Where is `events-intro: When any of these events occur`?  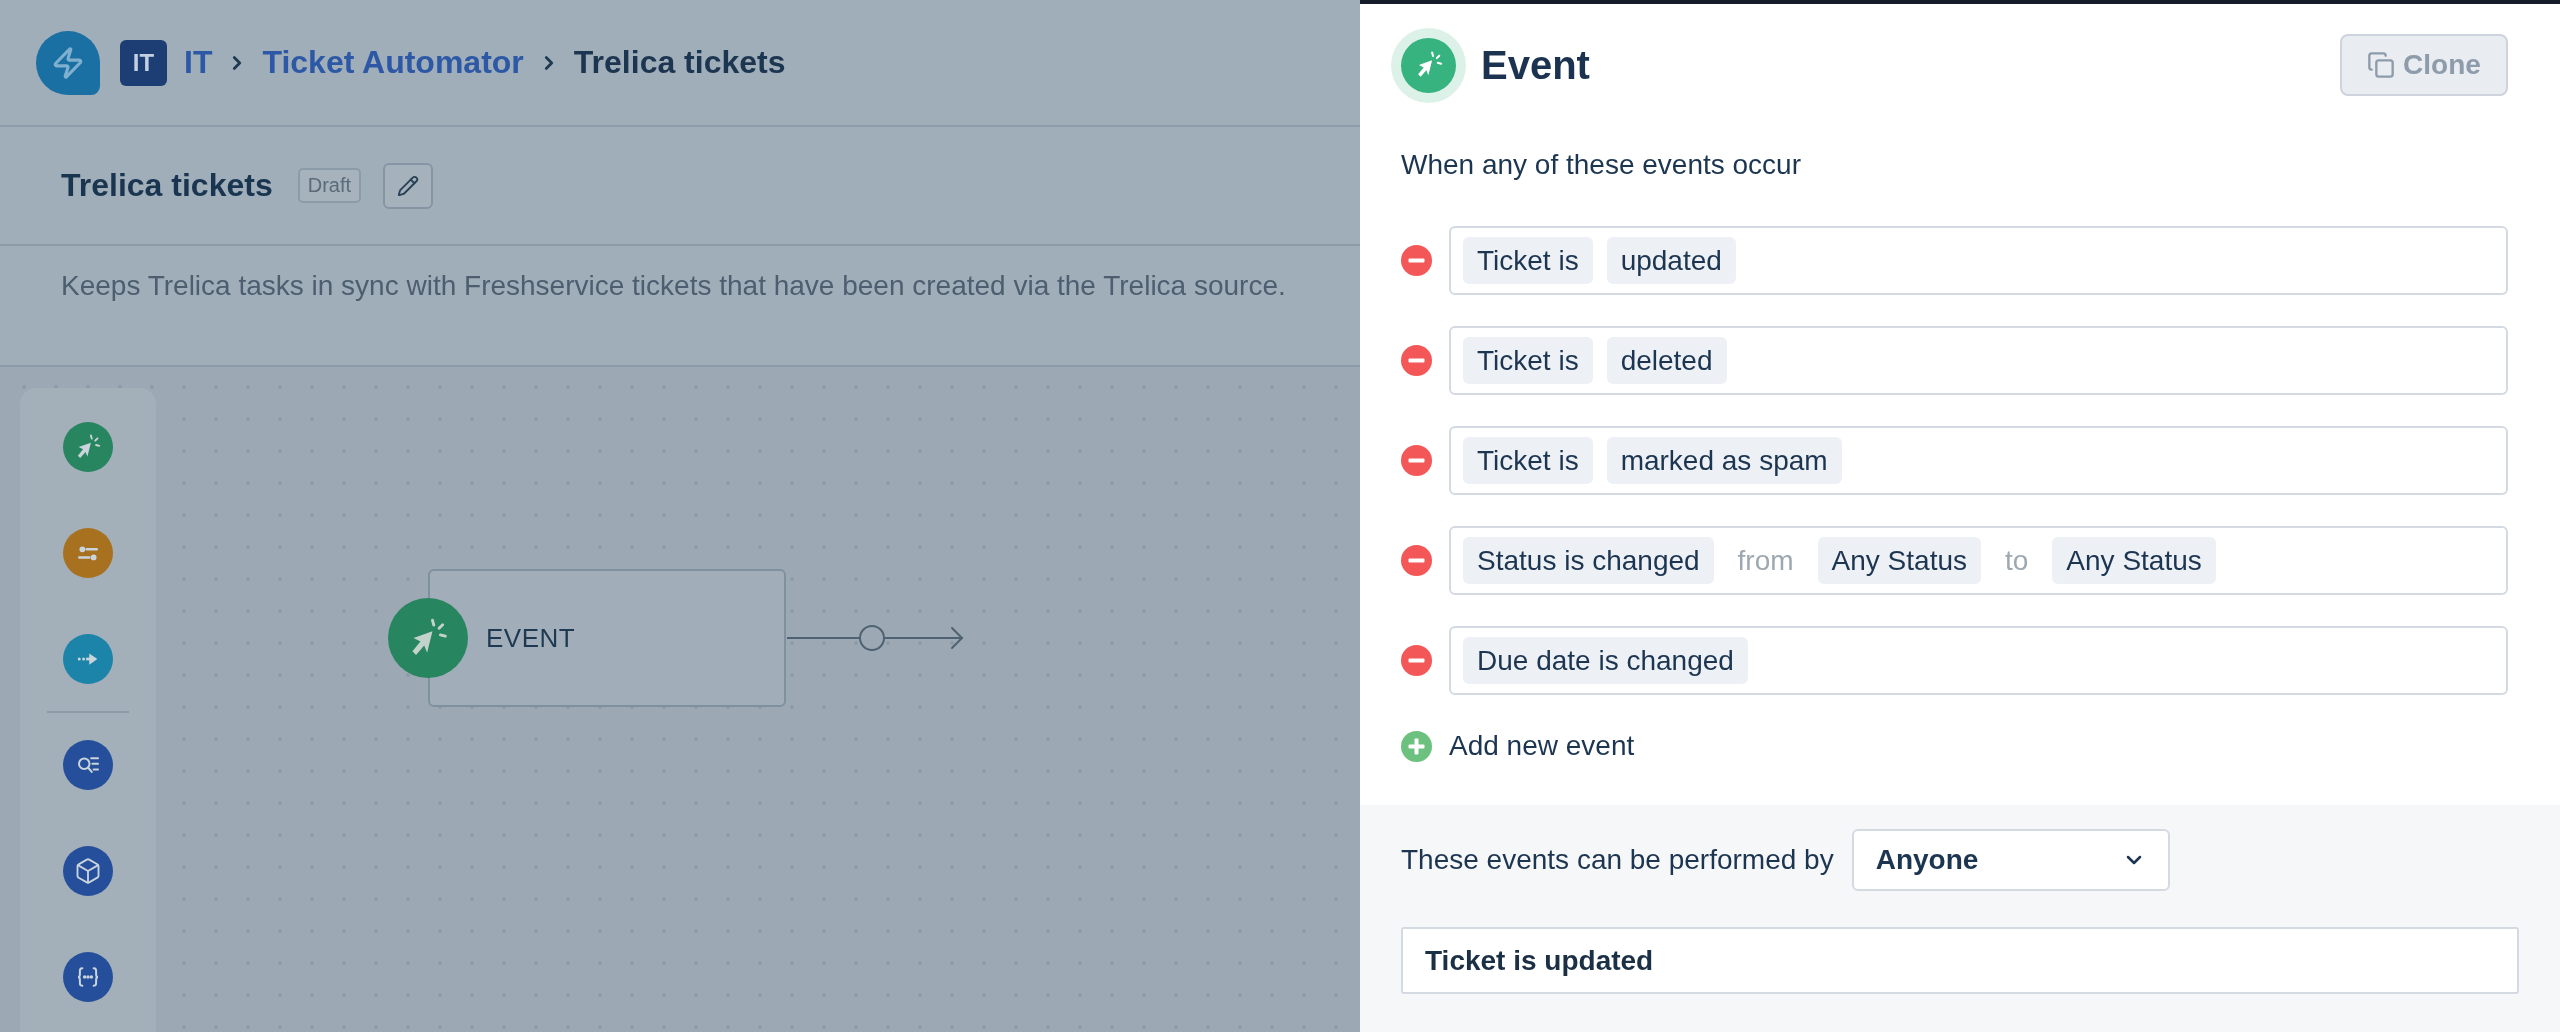
events-intro: When any of these events occur is located at coordinates (1601, 165).